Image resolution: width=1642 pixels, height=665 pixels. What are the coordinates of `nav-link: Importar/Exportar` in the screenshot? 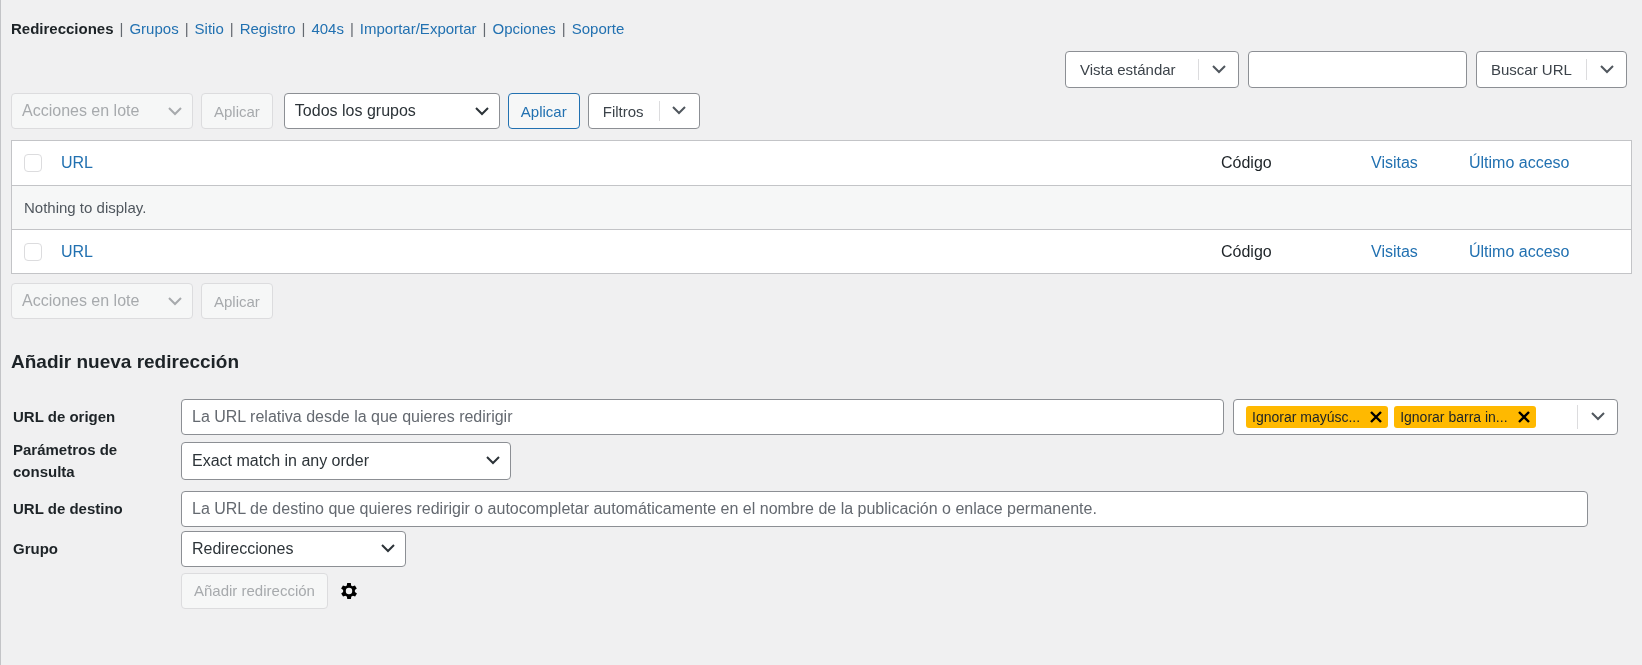 It's located at (418, 28).